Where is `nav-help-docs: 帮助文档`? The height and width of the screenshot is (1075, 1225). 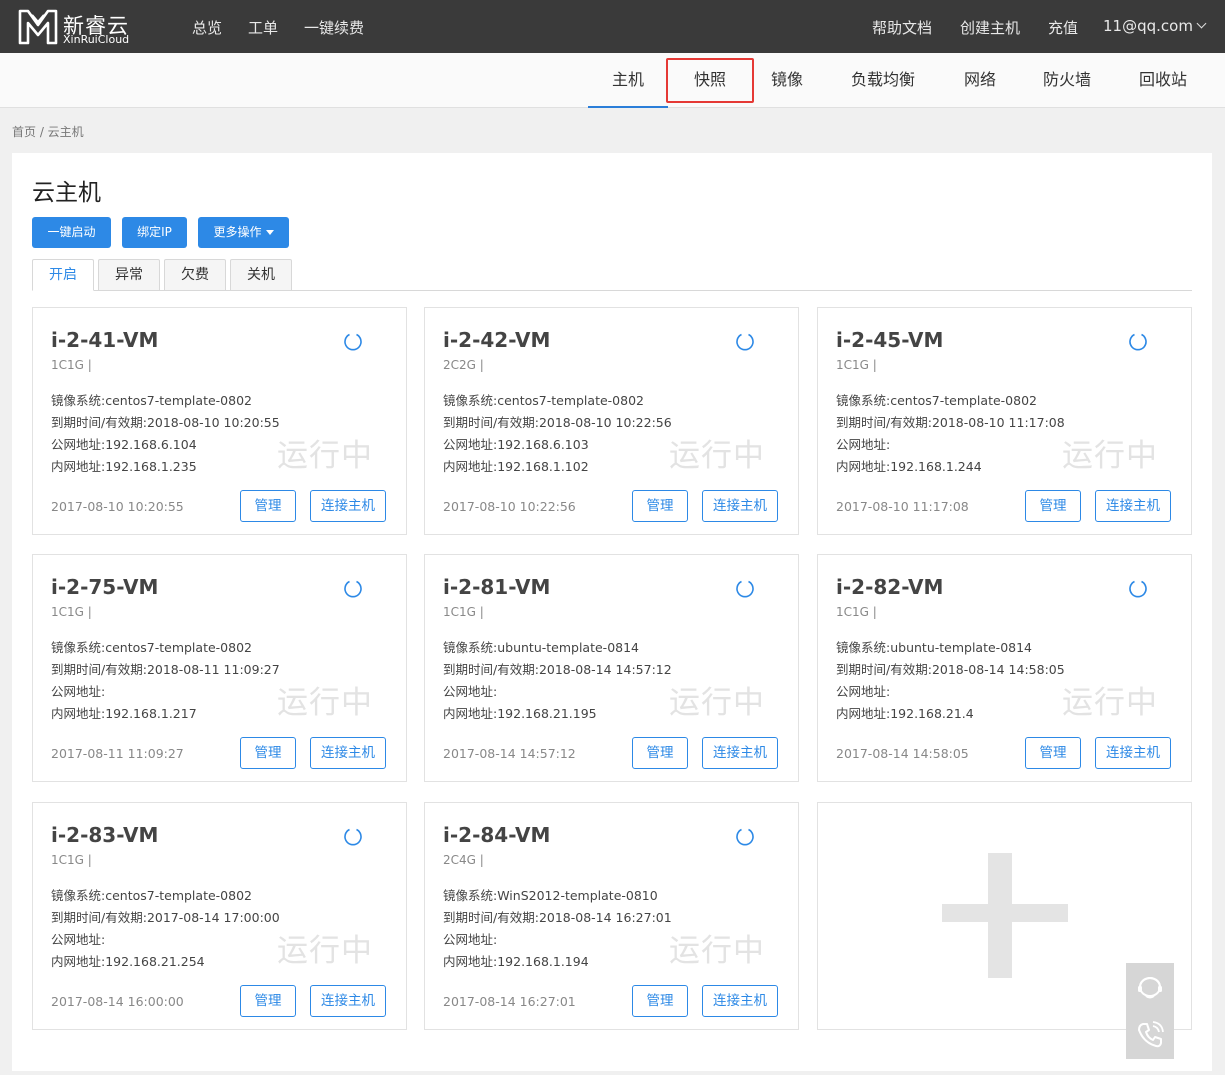
nav-help-docs: 帮助文档 is located at coordinates (902, 27).